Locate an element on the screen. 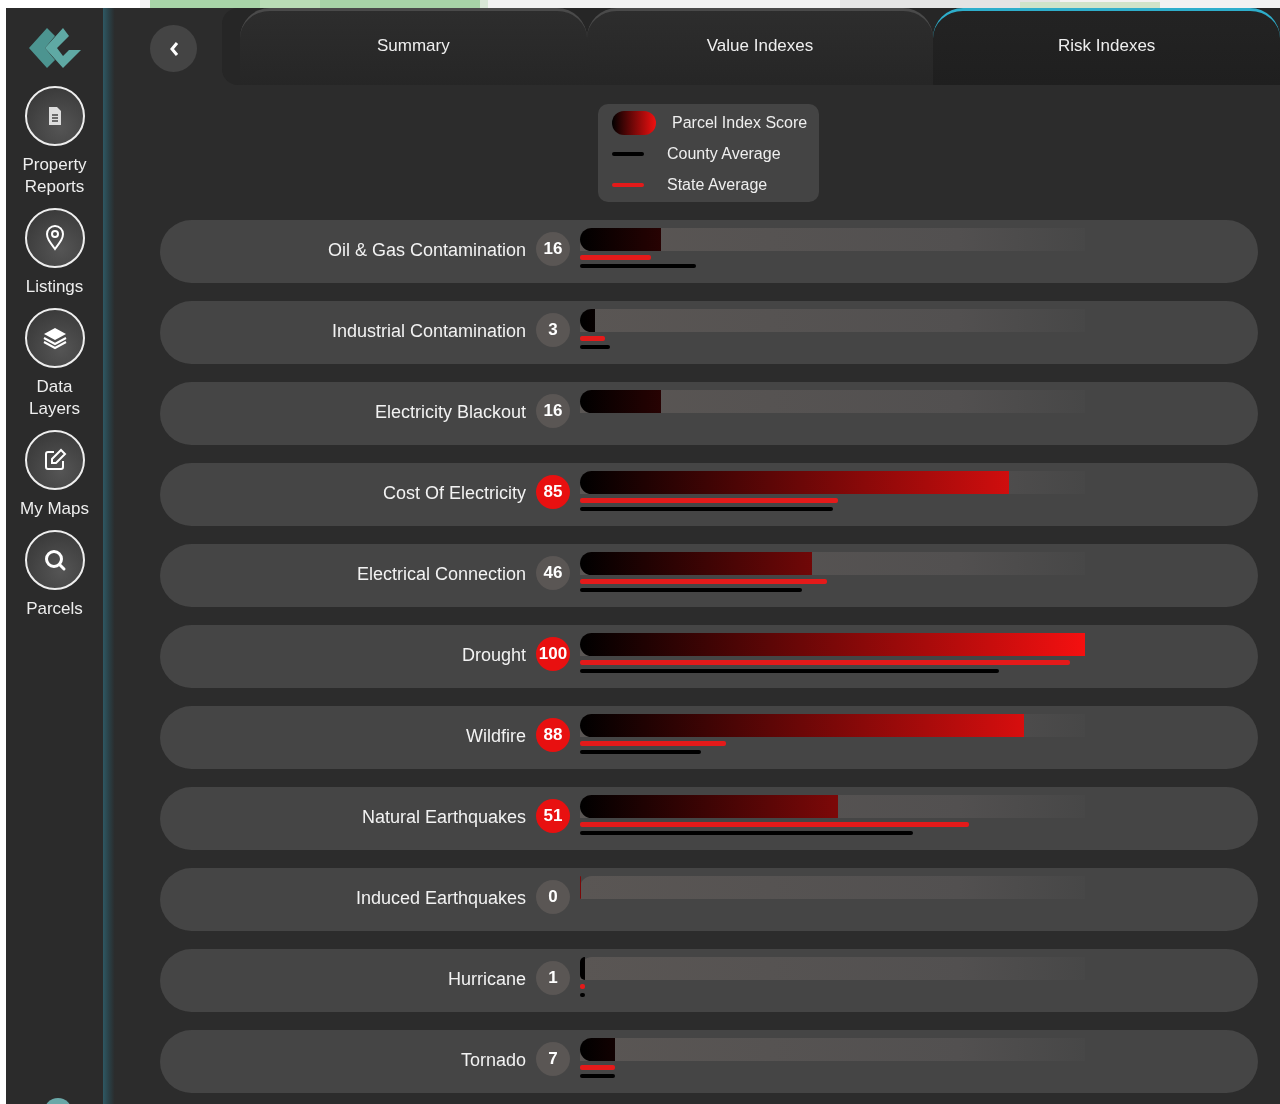 The width and height of the screenshot is (1280, 1104). score-badge: 46 is located at coordinates (553, 573).